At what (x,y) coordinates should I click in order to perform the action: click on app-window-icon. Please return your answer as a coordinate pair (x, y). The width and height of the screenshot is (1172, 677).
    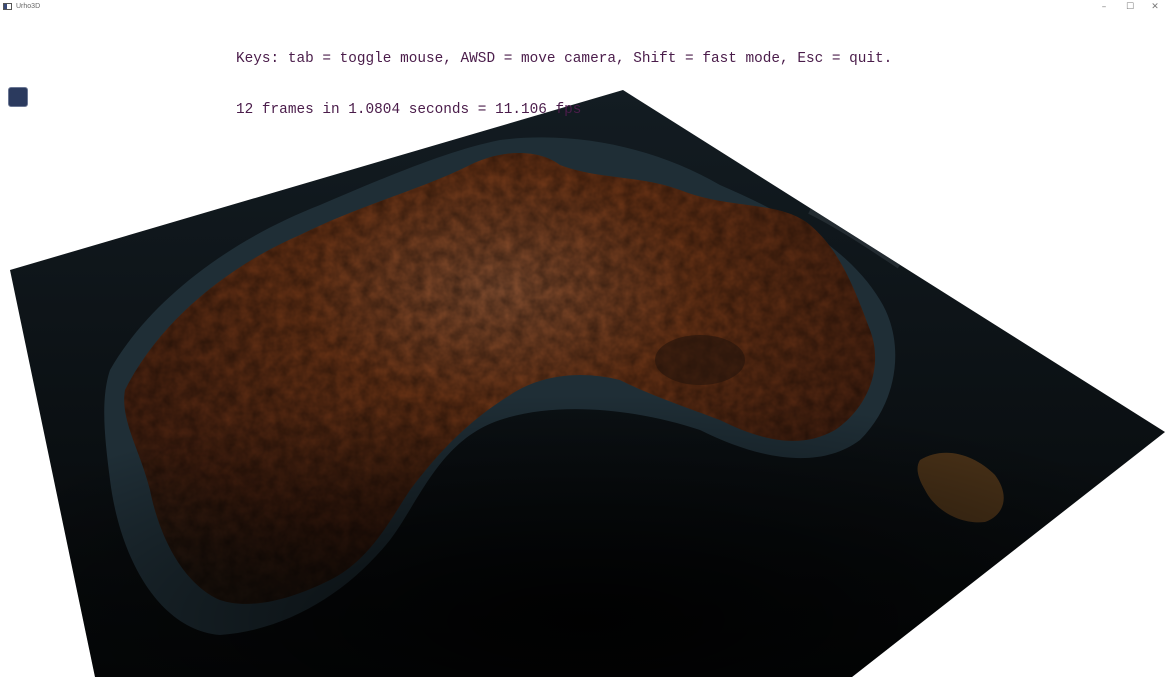
    Looking at the image, I should click on (7, 6).